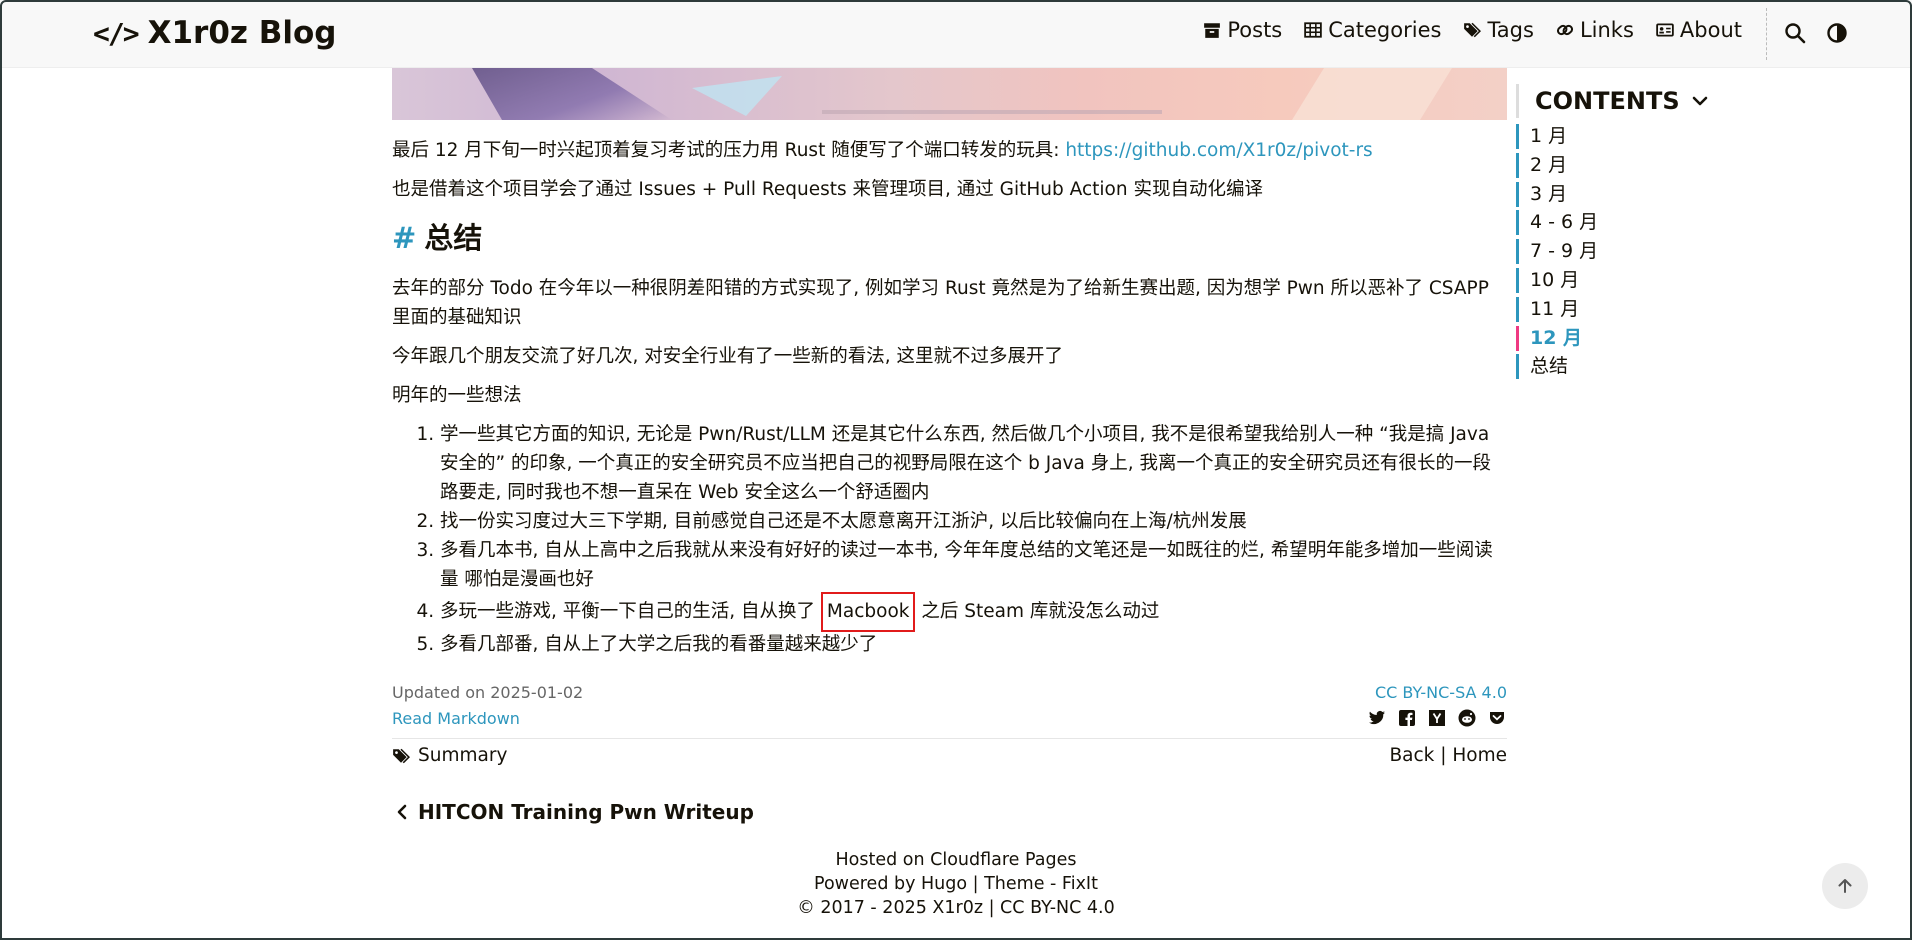  I want to click on logo-text: X1r0z Blog, so click(242, 33).